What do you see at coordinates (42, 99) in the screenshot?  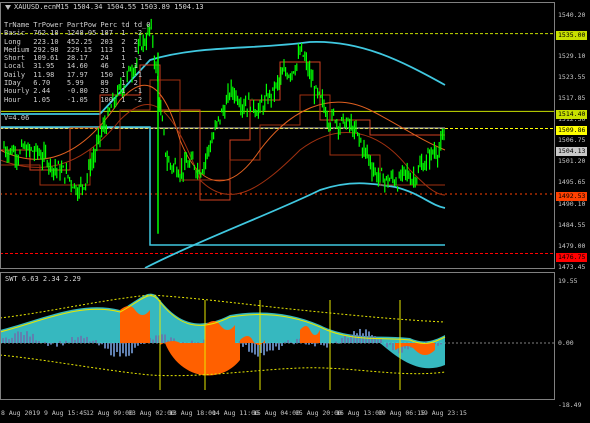 I see `table-cell: 1.05` at bounding box center [42, 99].